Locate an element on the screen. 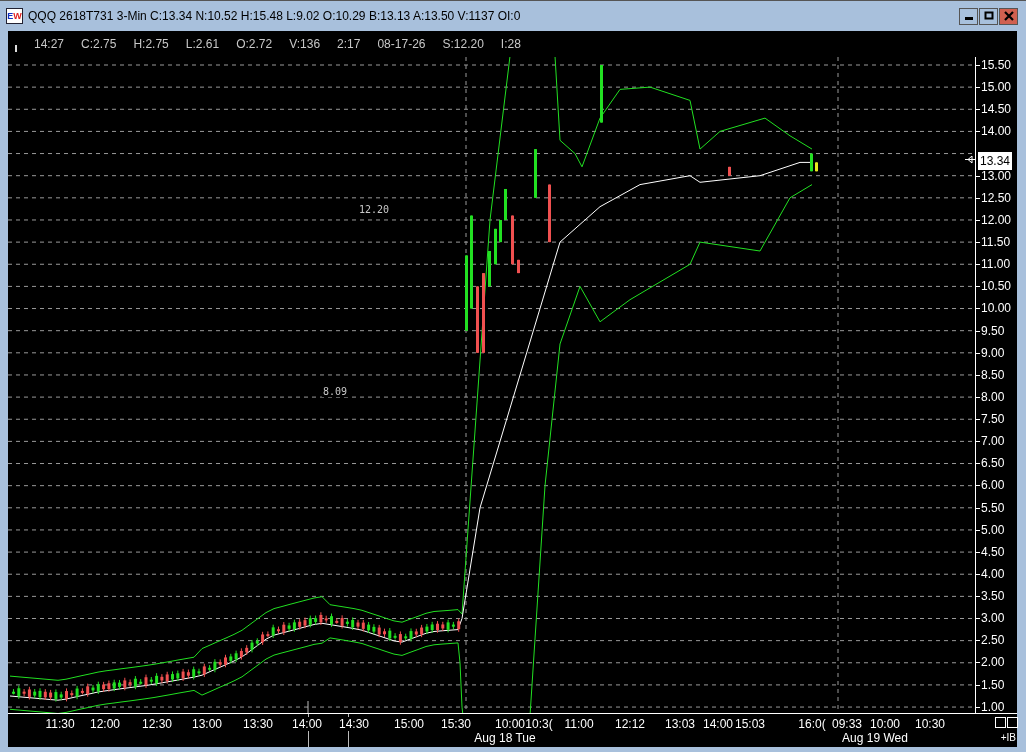 This screenshot has width=1026, height=752. time-label: 13:00 is located at coordinates (207, 724).